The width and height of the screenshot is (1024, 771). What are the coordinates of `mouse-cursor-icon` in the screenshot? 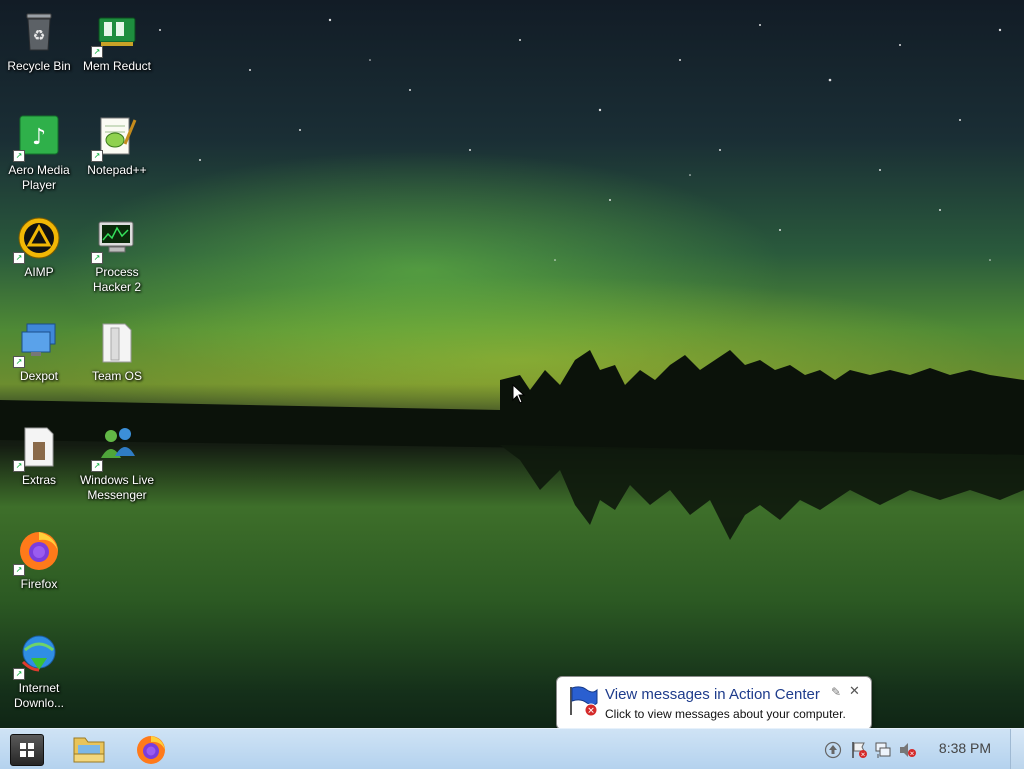 It's located at (519, 394).